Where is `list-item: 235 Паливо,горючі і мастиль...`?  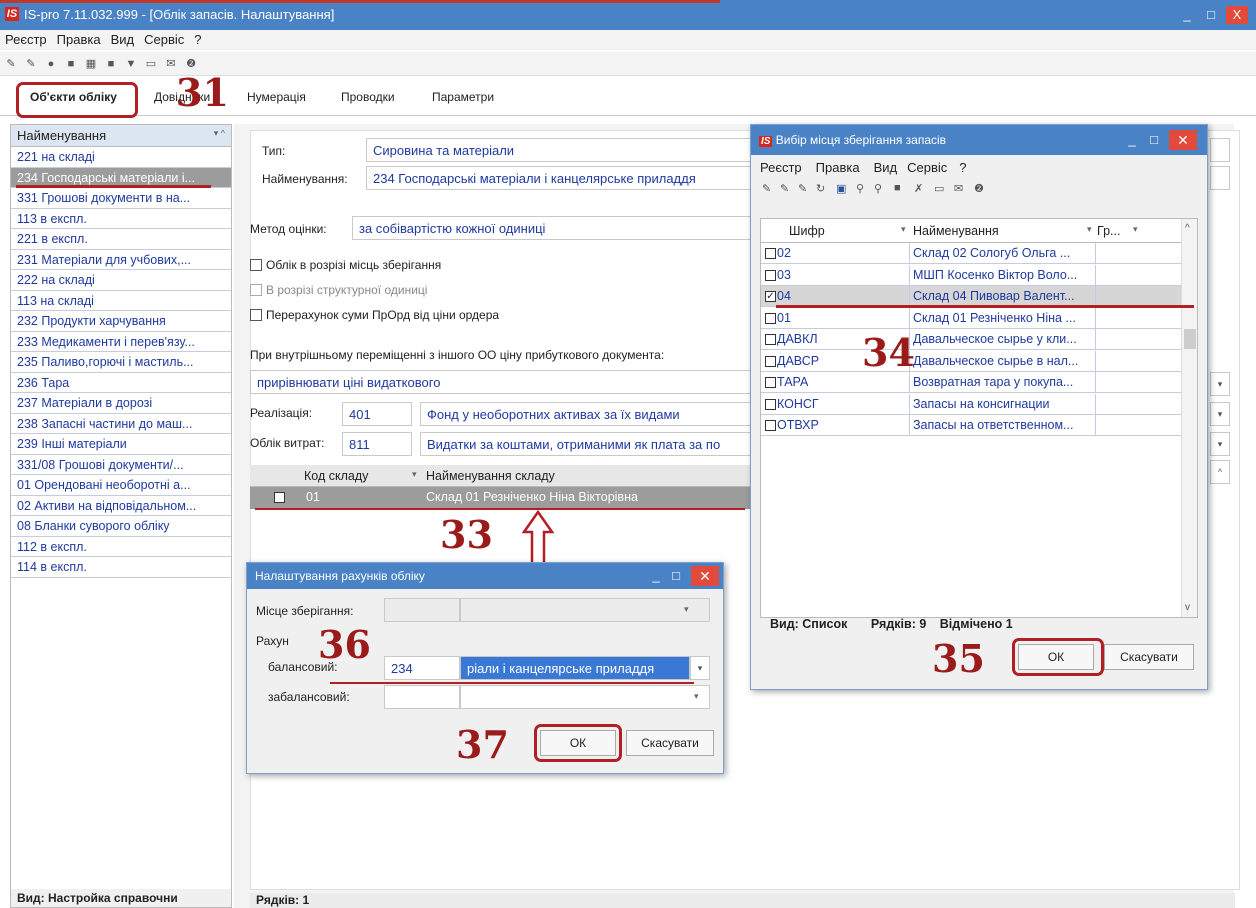
list-item: 235 Паливо,горючі і мастиль... is located at coordinates (121, 362).